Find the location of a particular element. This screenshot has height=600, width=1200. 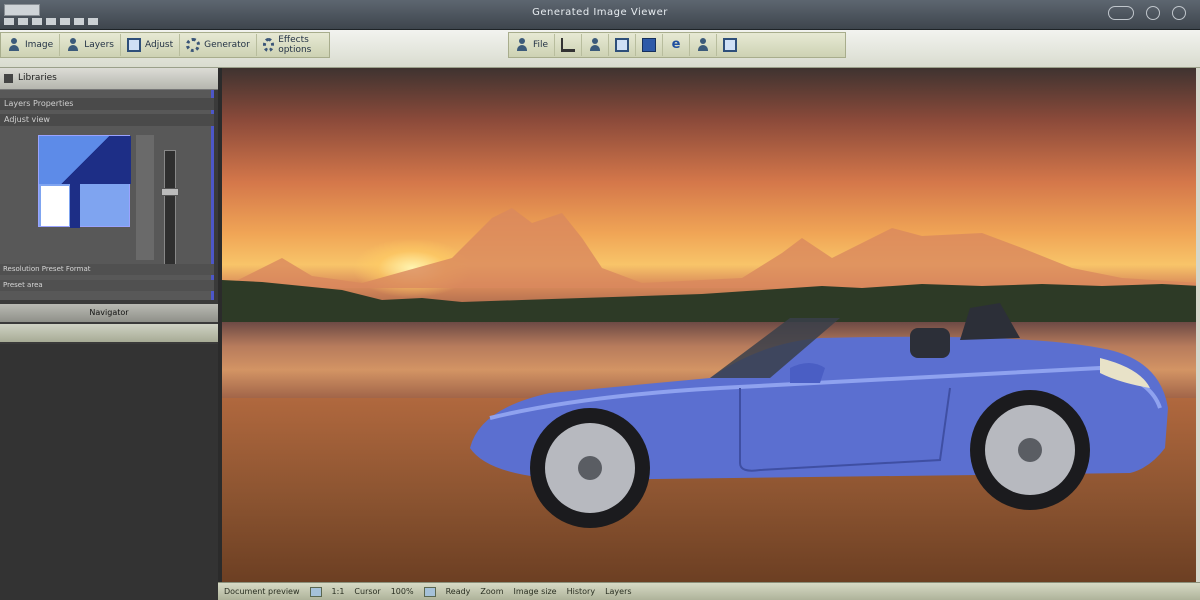

slider-handle is located at coordinates (170, 192).